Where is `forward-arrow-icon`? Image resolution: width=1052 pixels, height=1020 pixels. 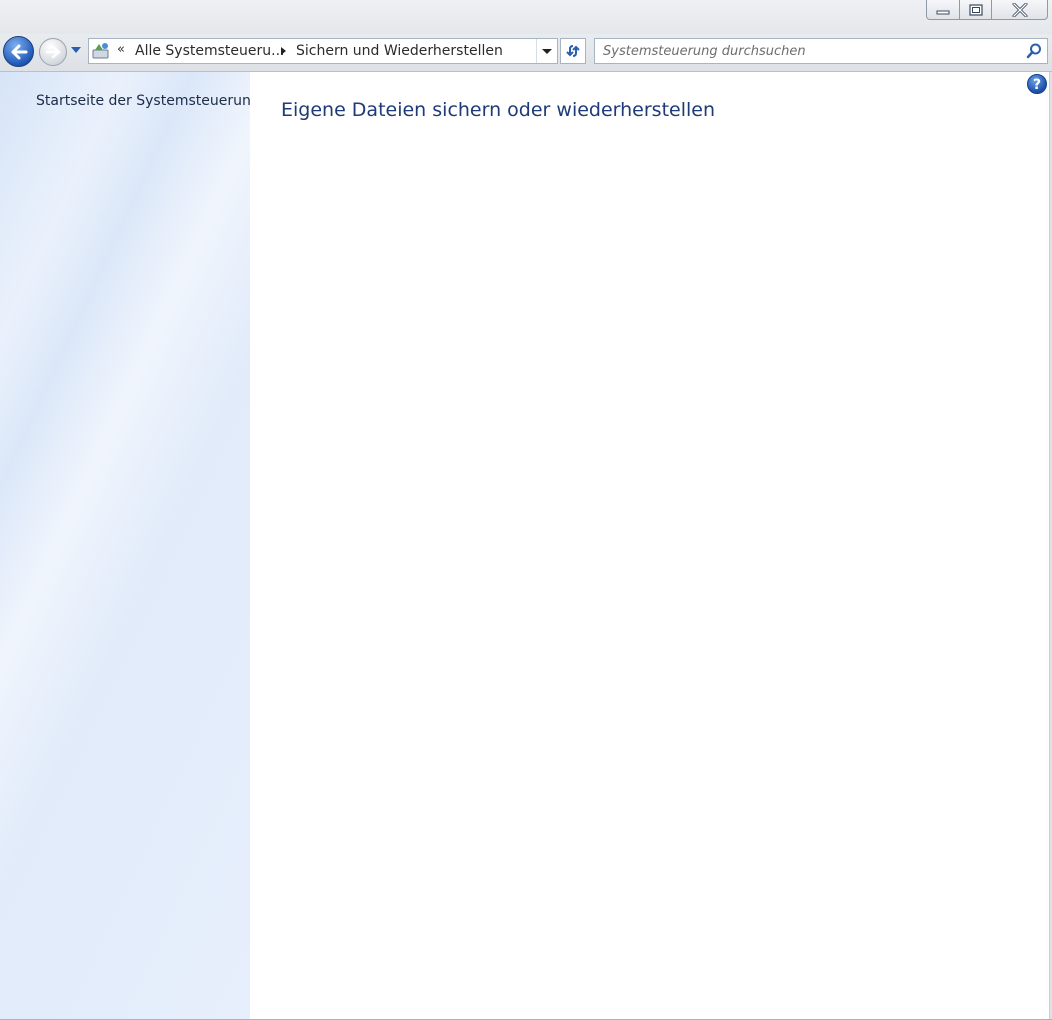 forward-arrow-icon is located at coordinates (53, 52).